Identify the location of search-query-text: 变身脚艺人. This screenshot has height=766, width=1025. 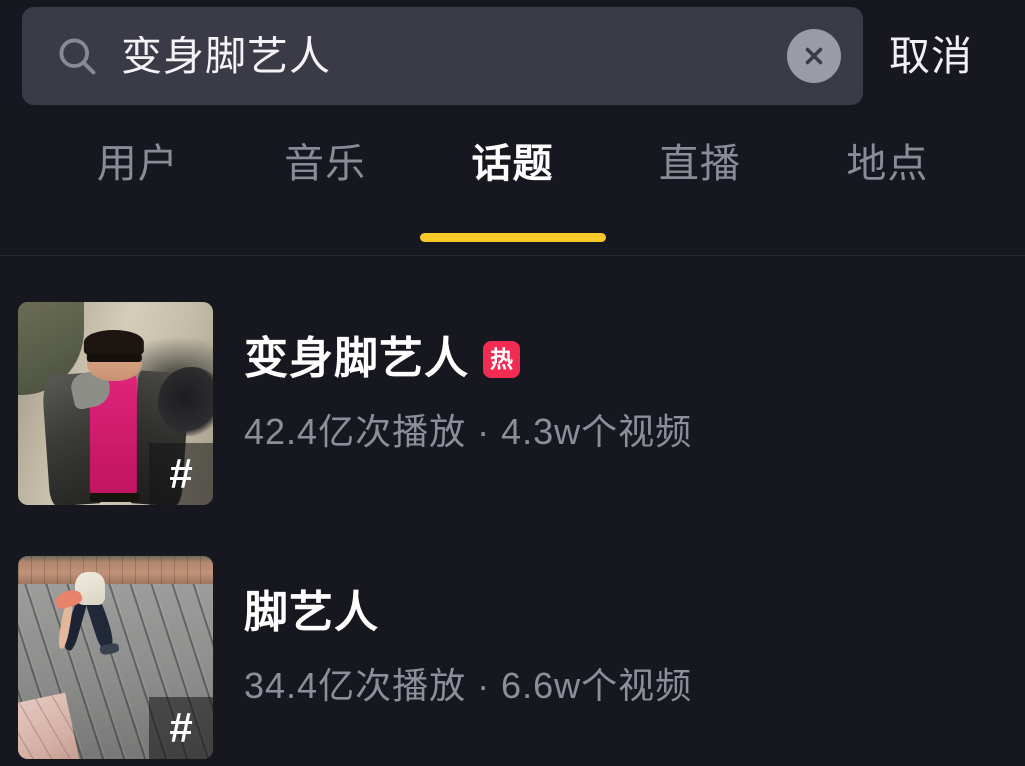
(449, 56).